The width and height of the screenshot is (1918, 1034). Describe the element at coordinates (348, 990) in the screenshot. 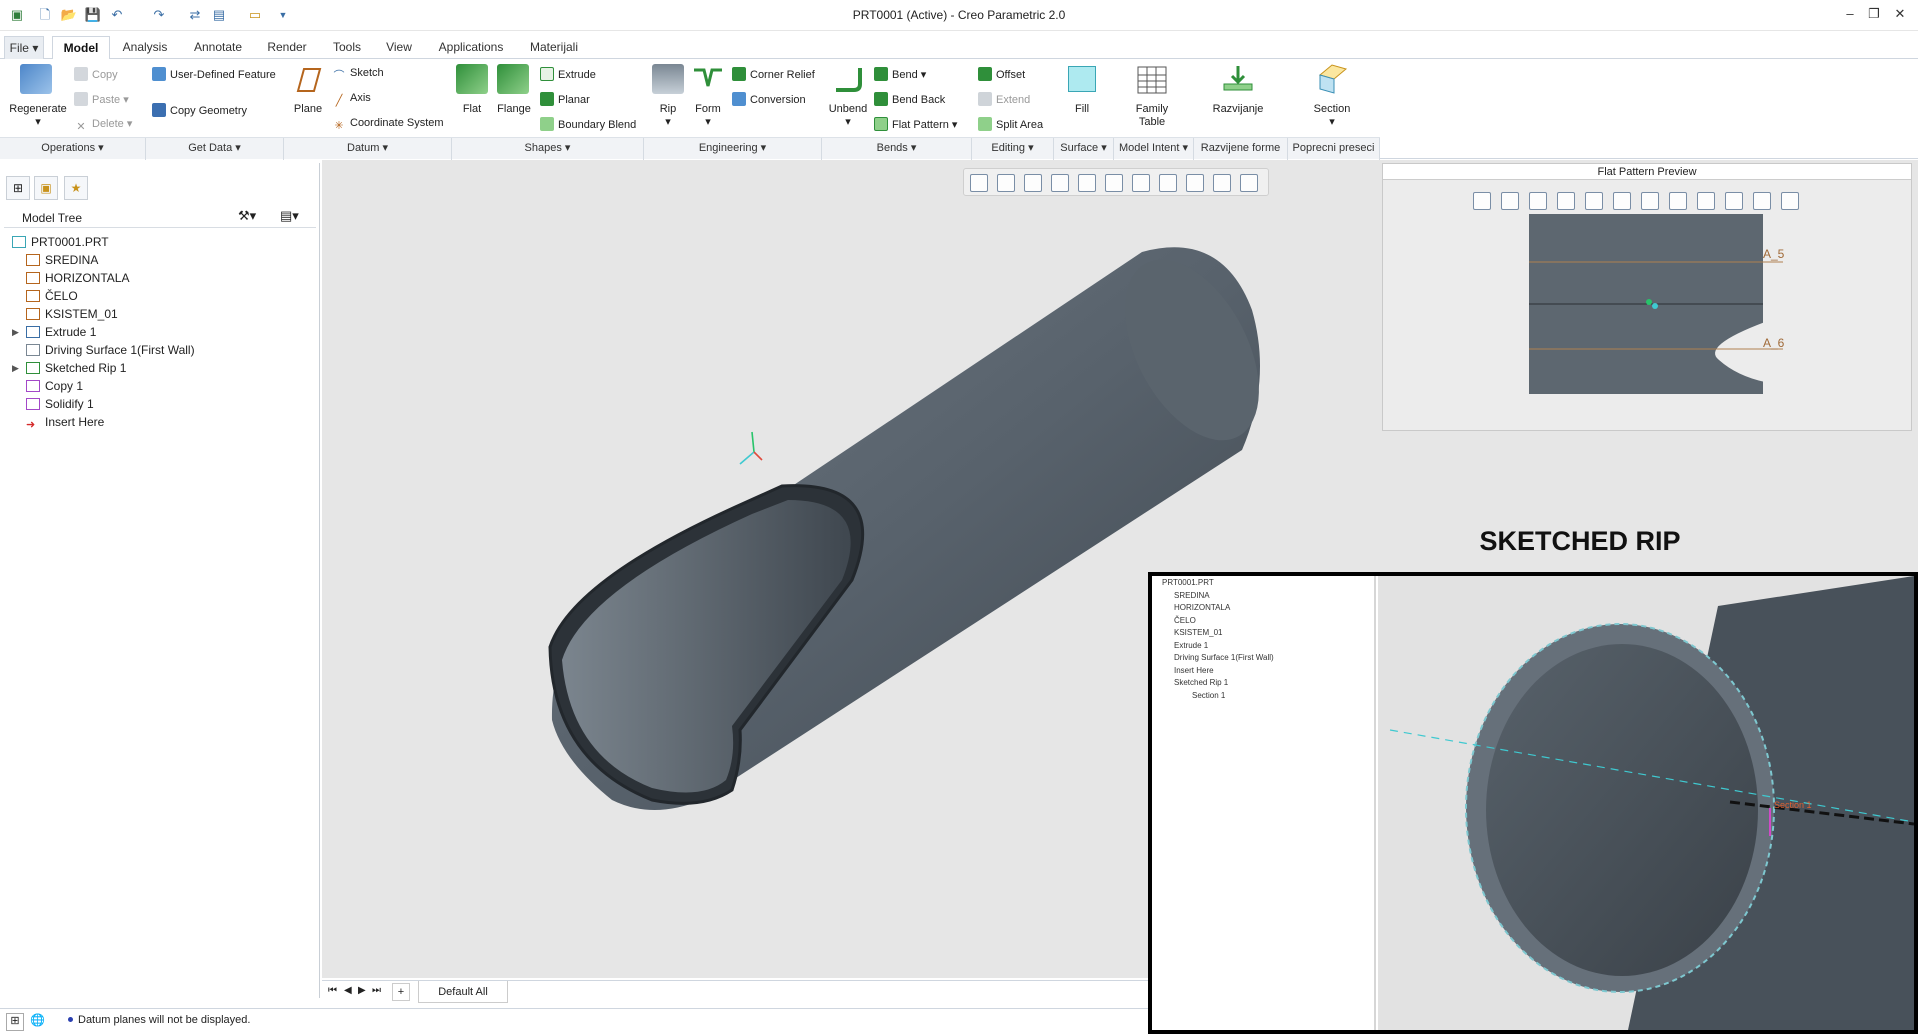

I see `prev-page-icon: ◀` at that location.